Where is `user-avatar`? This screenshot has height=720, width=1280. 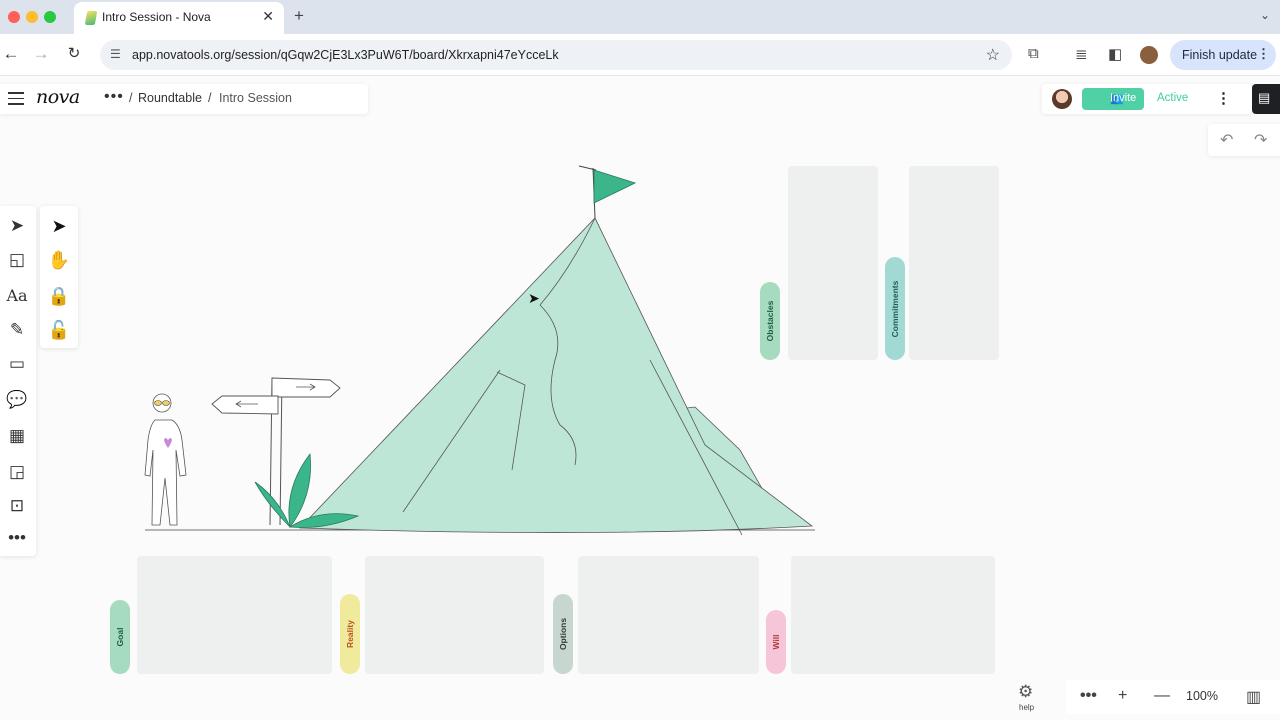
user-avatar is located at coordinates (1062, 99).